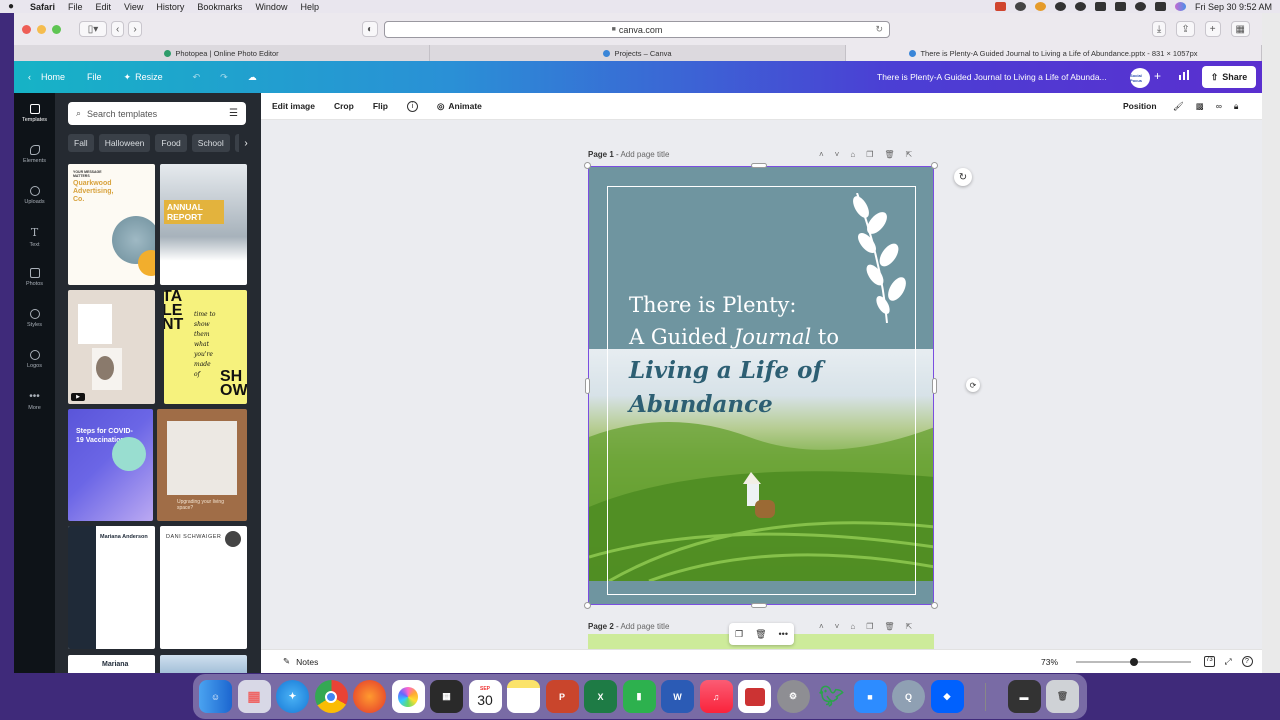 This screenshot has height=720, width=1280. Describe the element at coordinates (254, 696) in the screenshot. I see `launchpad-icon: ▦` at that location.